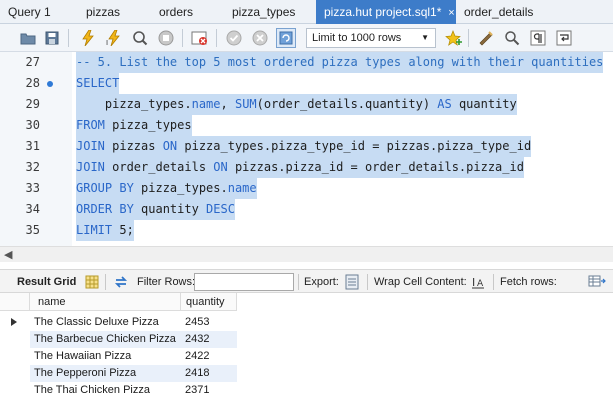 The width and height of the screenshot is (613, 402). I want to click on close-icon: ×, so click(451, 13).